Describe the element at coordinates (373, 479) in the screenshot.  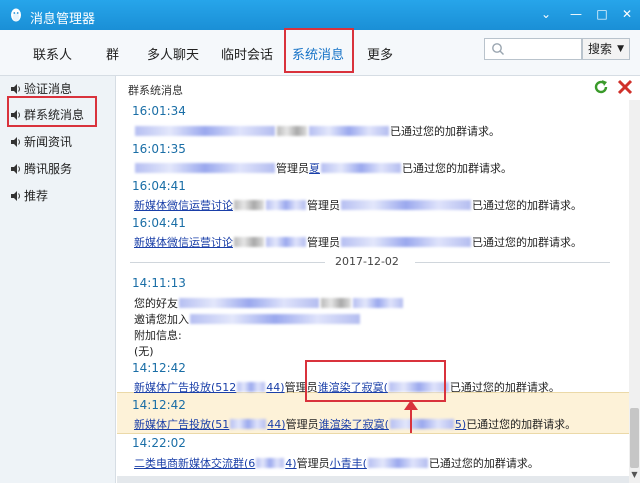
I see `horizontal-scrollbar` at that location.